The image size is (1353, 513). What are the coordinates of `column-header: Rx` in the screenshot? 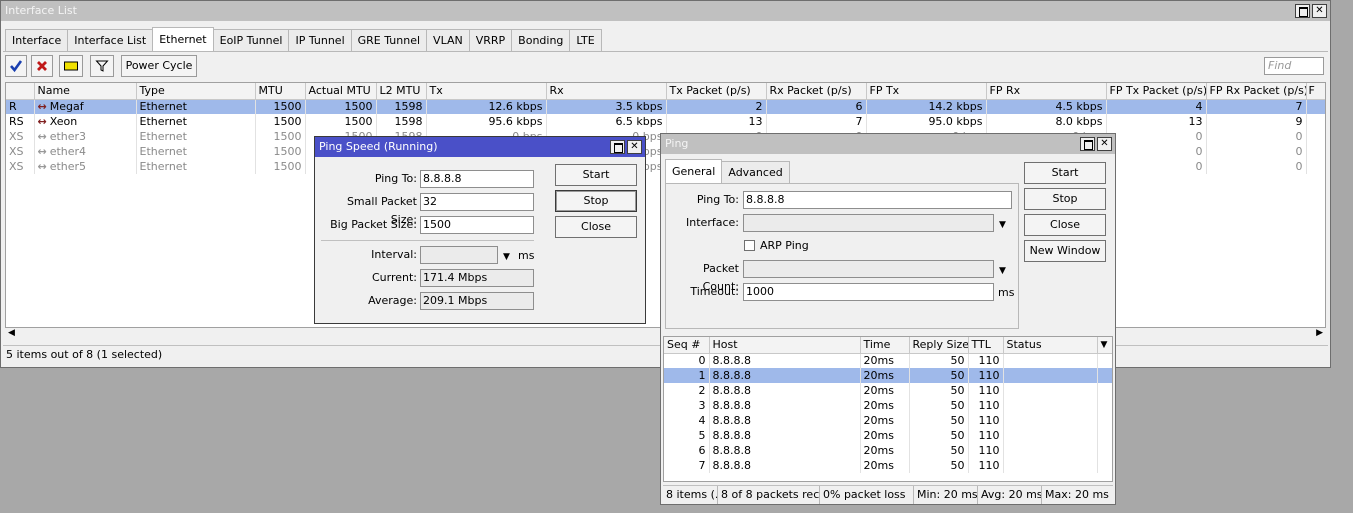 It's located at (606, 91).